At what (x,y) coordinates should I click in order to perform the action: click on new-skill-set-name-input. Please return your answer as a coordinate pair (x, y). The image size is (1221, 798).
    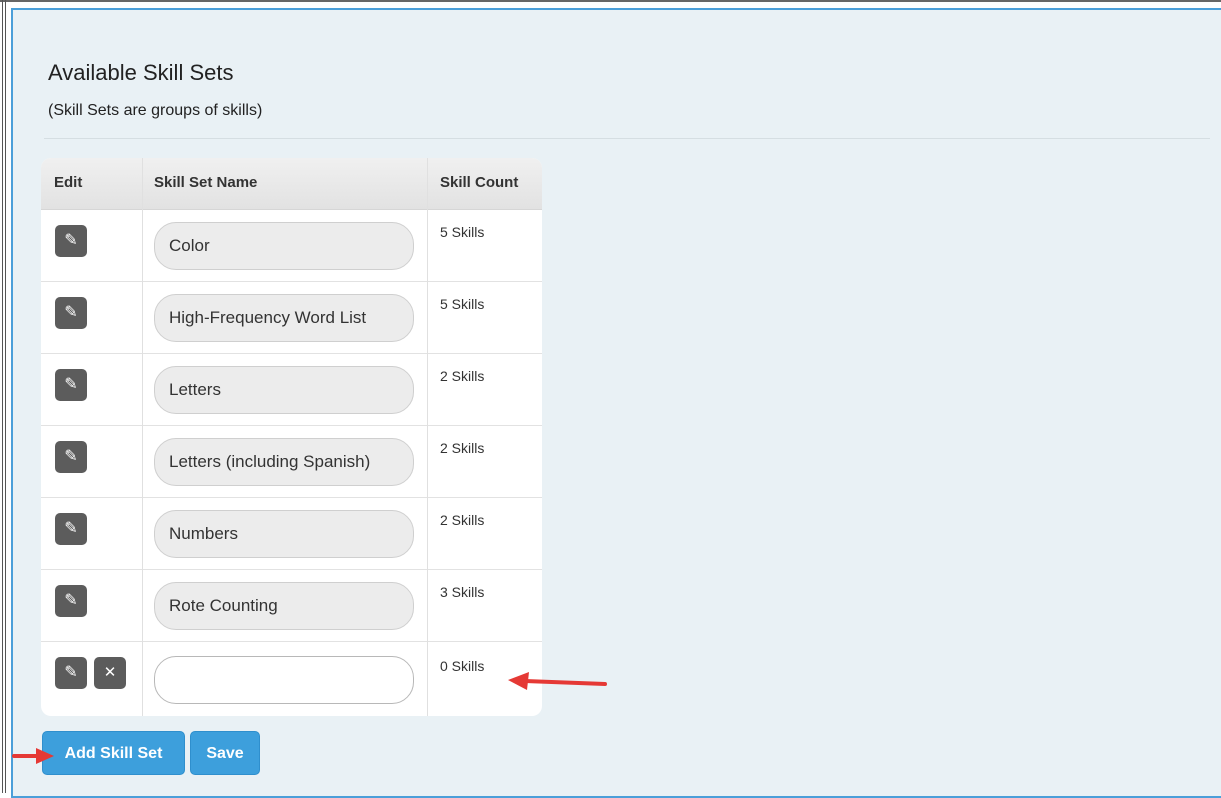
    Looking at the image, I should click on (284, 680).